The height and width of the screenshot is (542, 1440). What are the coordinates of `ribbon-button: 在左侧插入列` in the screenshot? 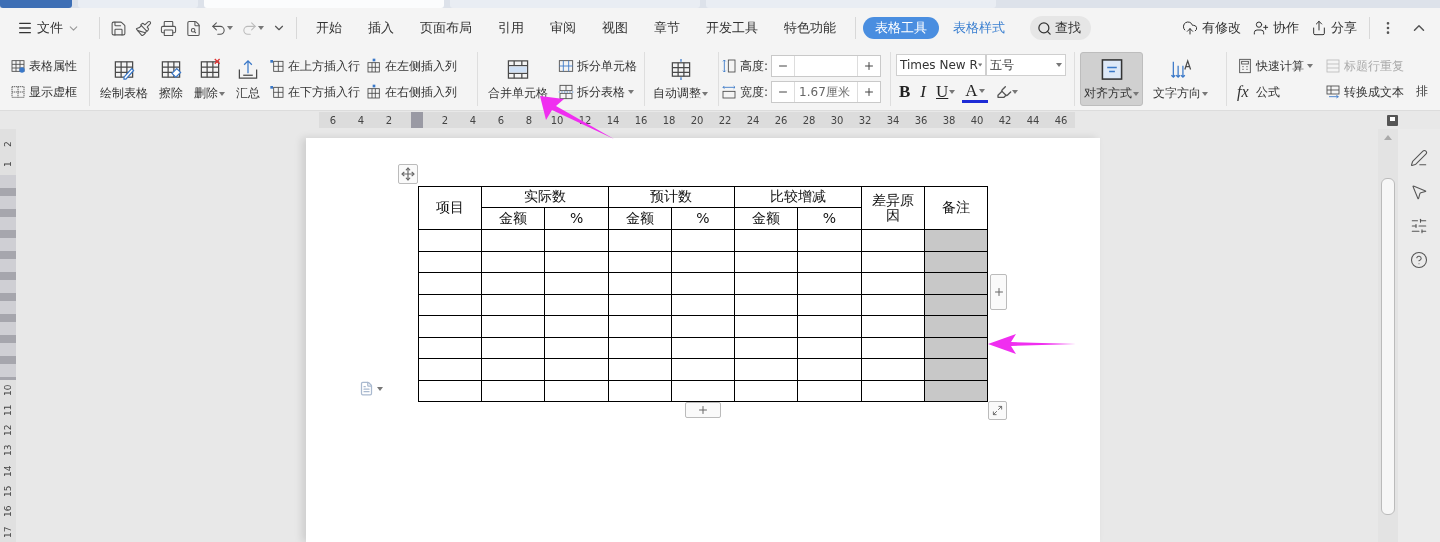 It's located at (411, 66).